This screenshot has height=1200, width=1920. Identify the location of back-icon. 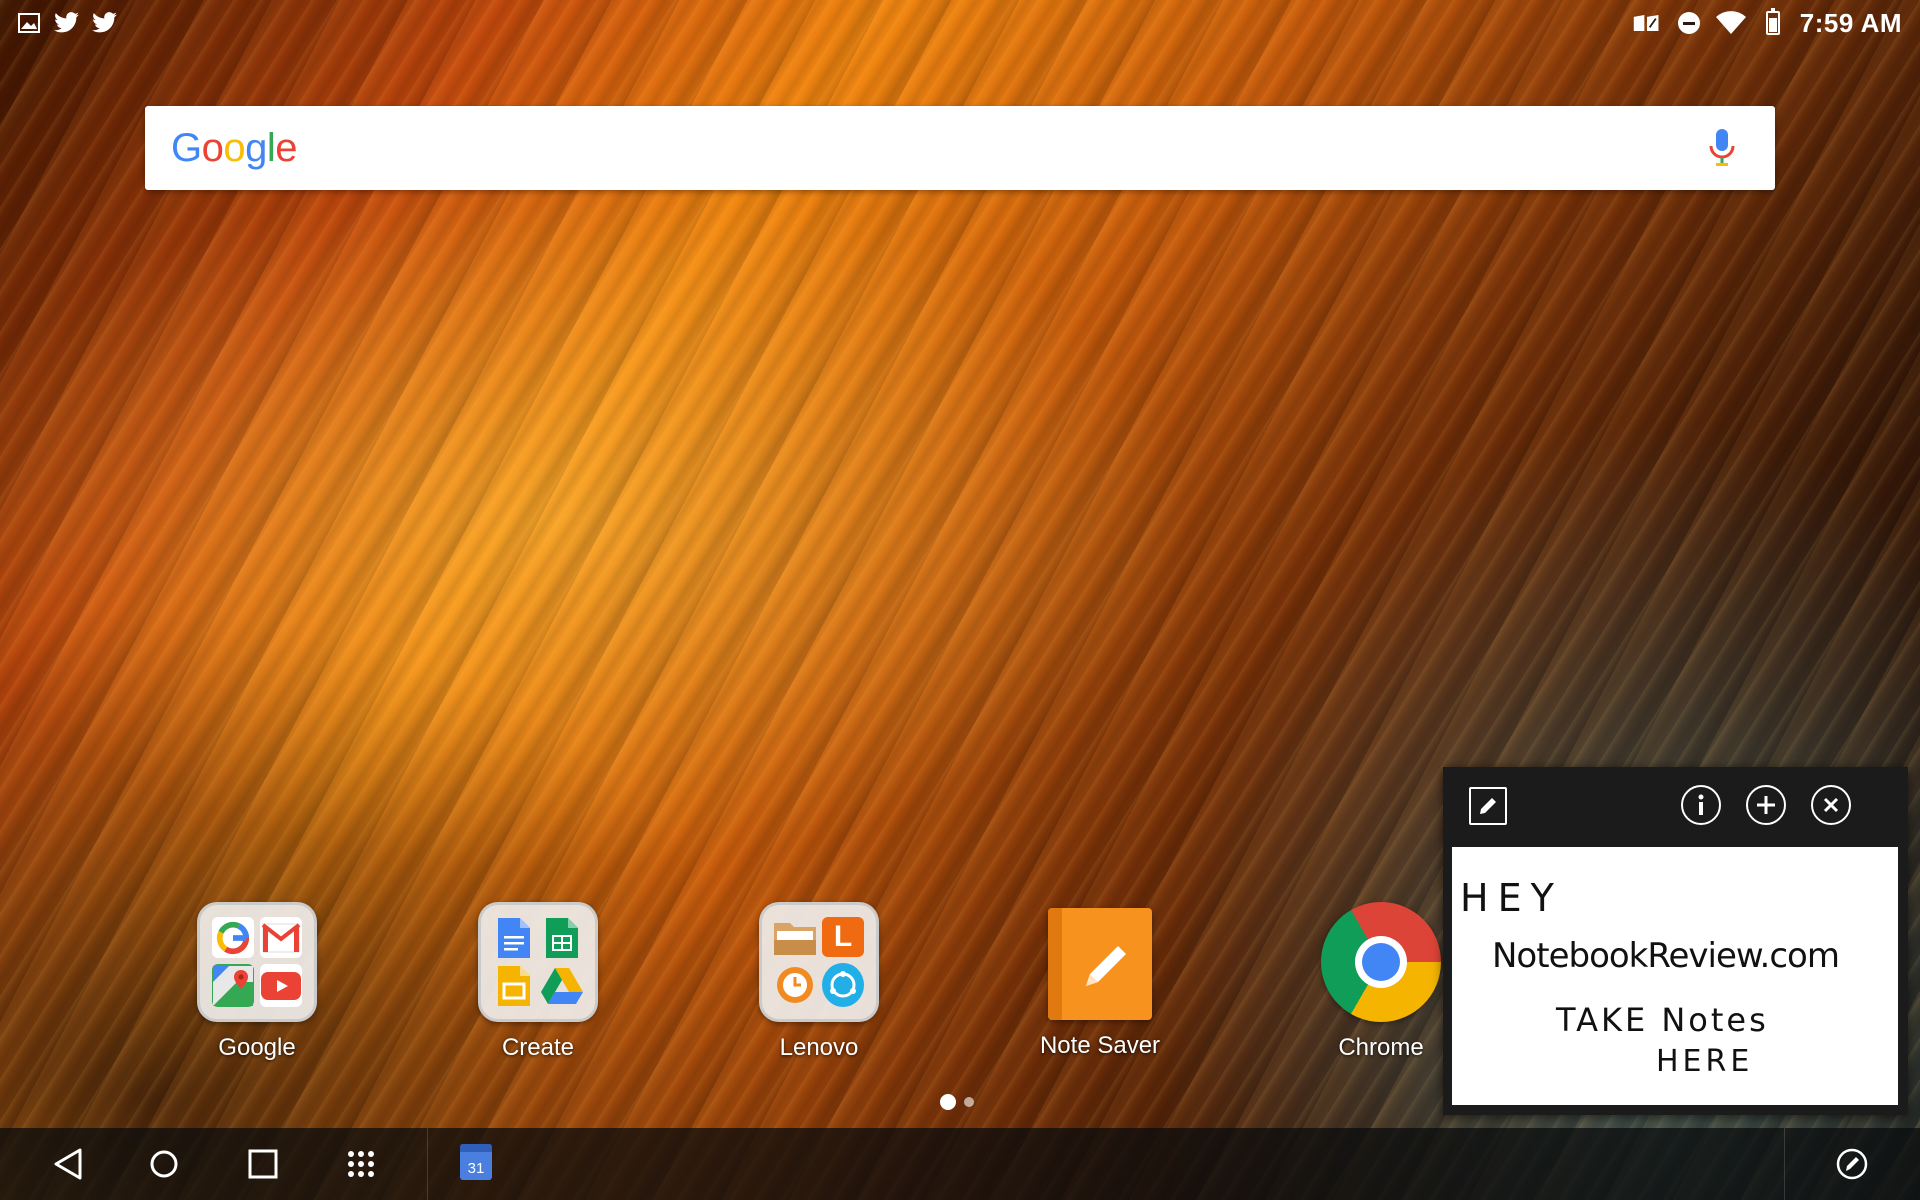
(68, 1164).